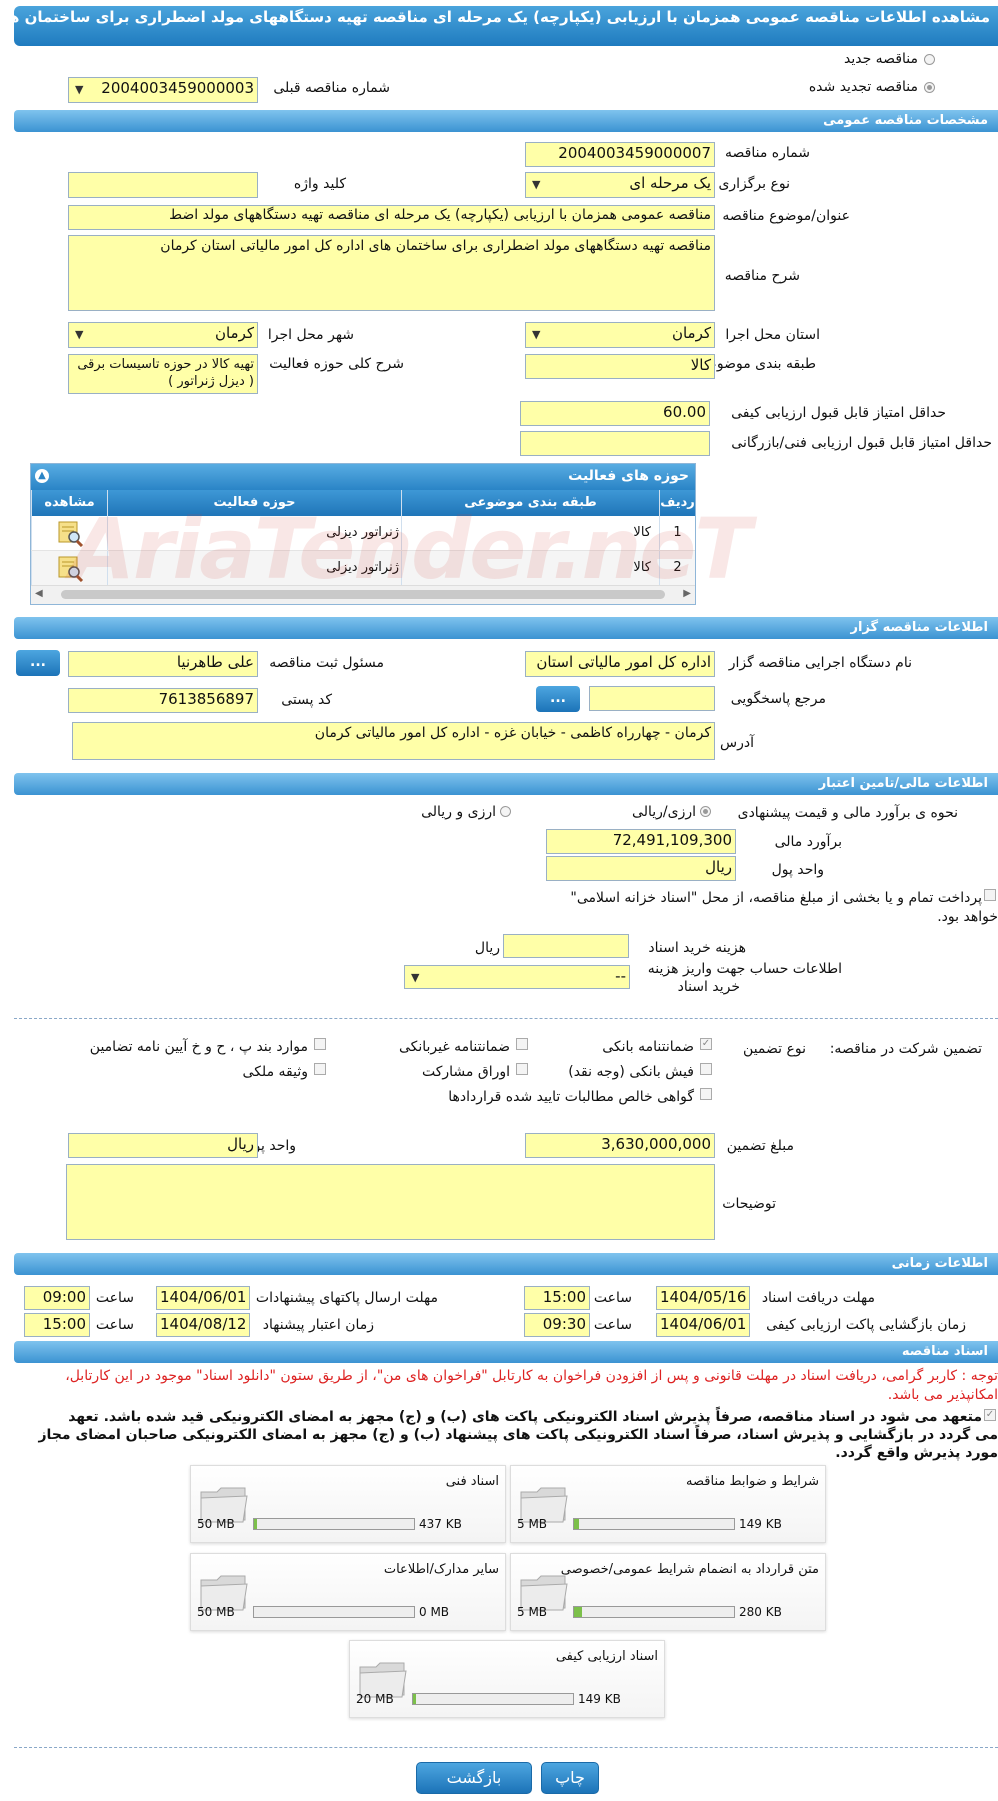  I want to click on rial-option-label: ارزی/ریالی, so click(664, 812).